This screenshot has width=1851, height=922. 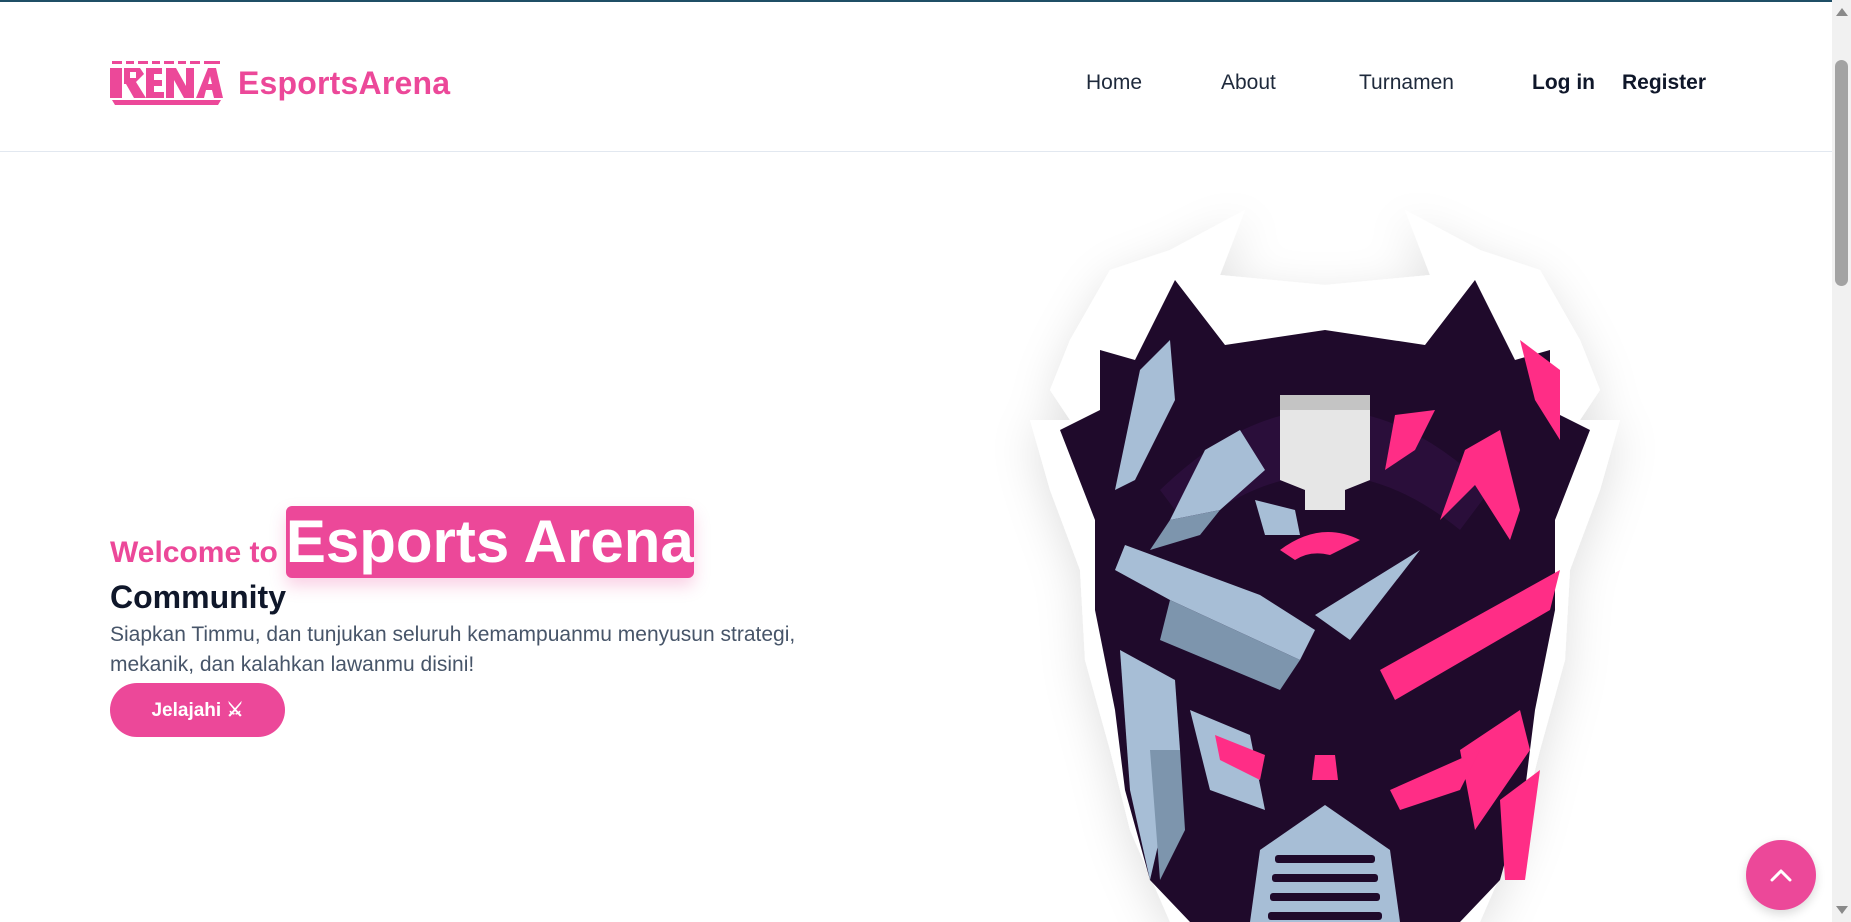 I want to click on brand-link: EsportsArena, so click(x=280, y=83).